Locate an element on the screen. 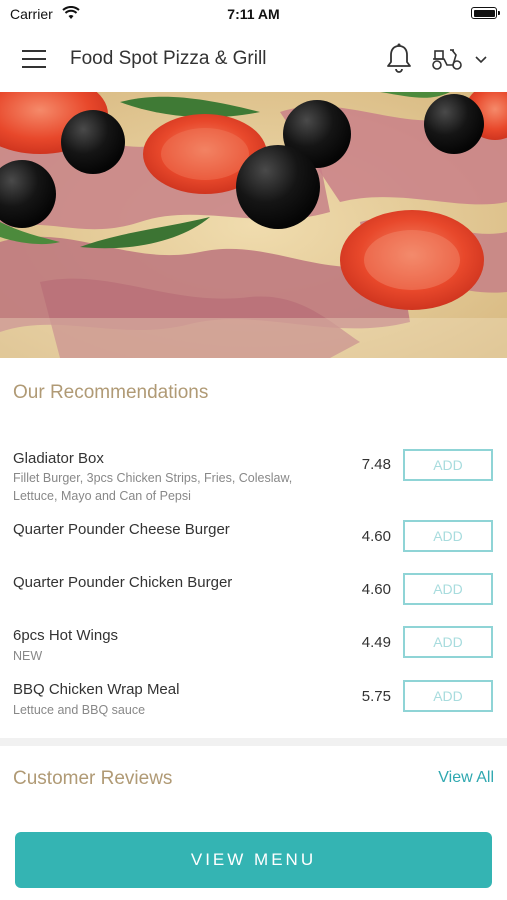  menu-item: 6pcs Hot Wings NEW 4.49 ADD is located at coordinates (253, 645).